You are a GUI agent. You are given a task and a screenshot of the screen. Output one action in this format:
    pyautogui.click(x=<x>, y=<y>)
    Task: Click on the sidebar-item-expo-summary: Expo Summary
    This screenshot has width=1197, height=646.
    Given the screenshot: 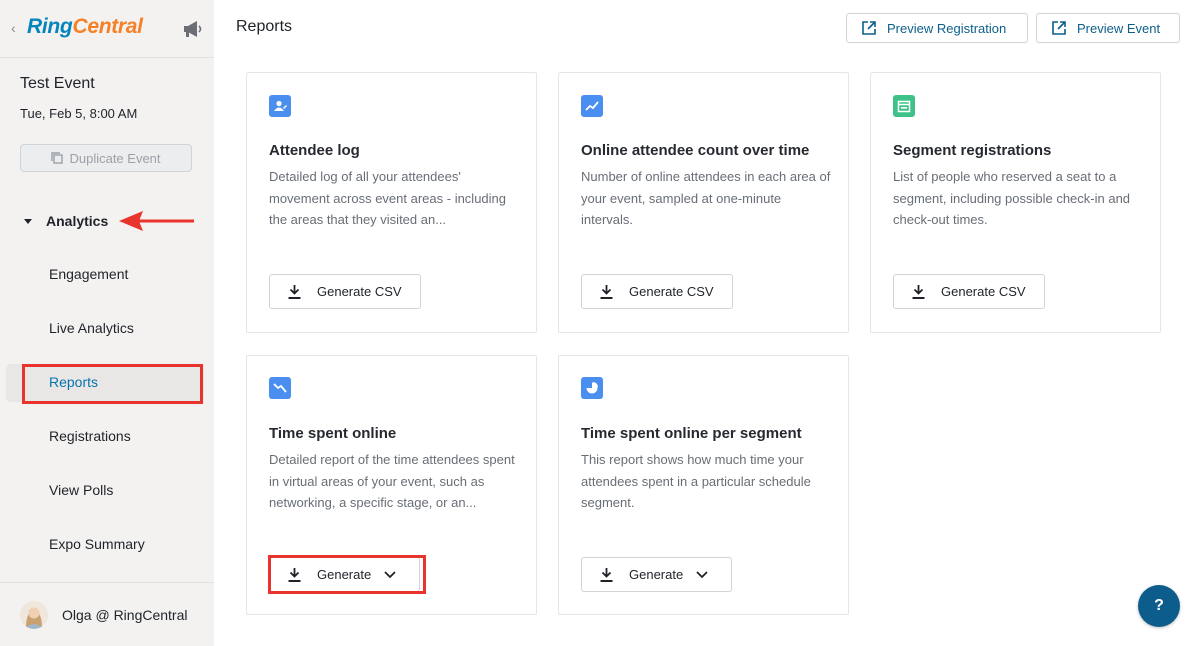 What is the action you would take?
    pyautogui.click(x=97, y=544)
    